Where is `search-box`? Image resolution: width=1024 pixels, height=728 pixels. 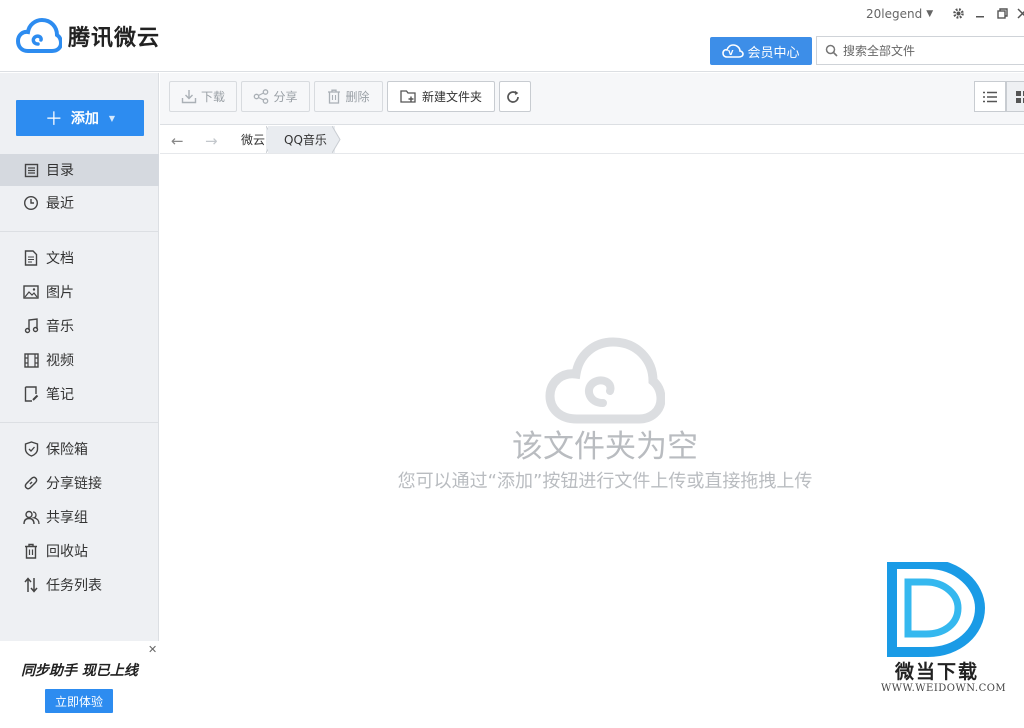 search-box is located at coordinates (920, 50).